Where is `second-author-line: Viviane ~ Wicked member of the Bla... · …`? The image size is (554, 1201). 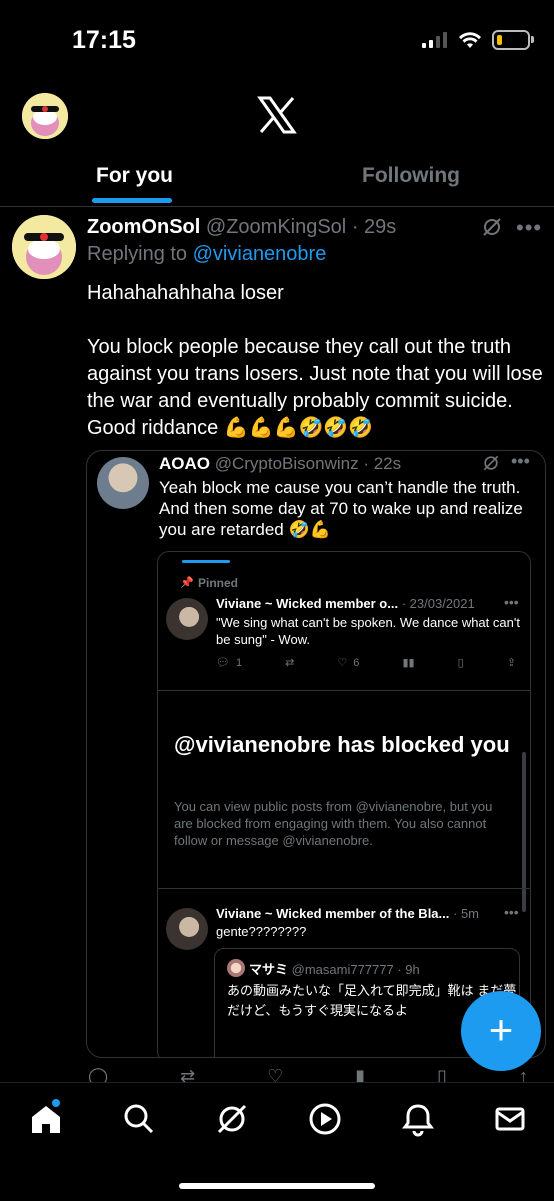
second-author-line: Viviane ~ Wicked member of the Bla... · … is located at coordinates (347, 913).